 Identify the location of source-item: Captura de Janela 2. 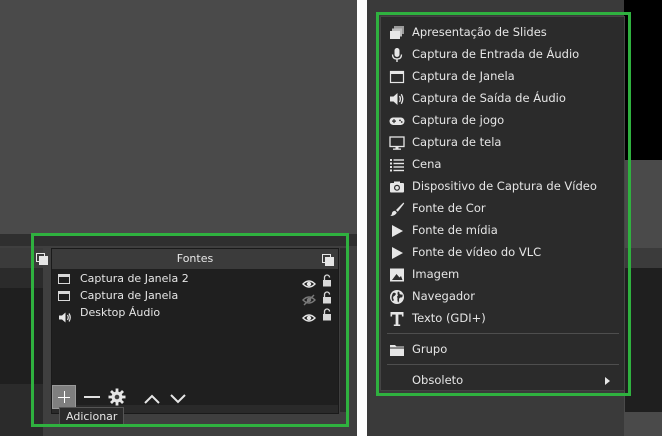
(195, 279).